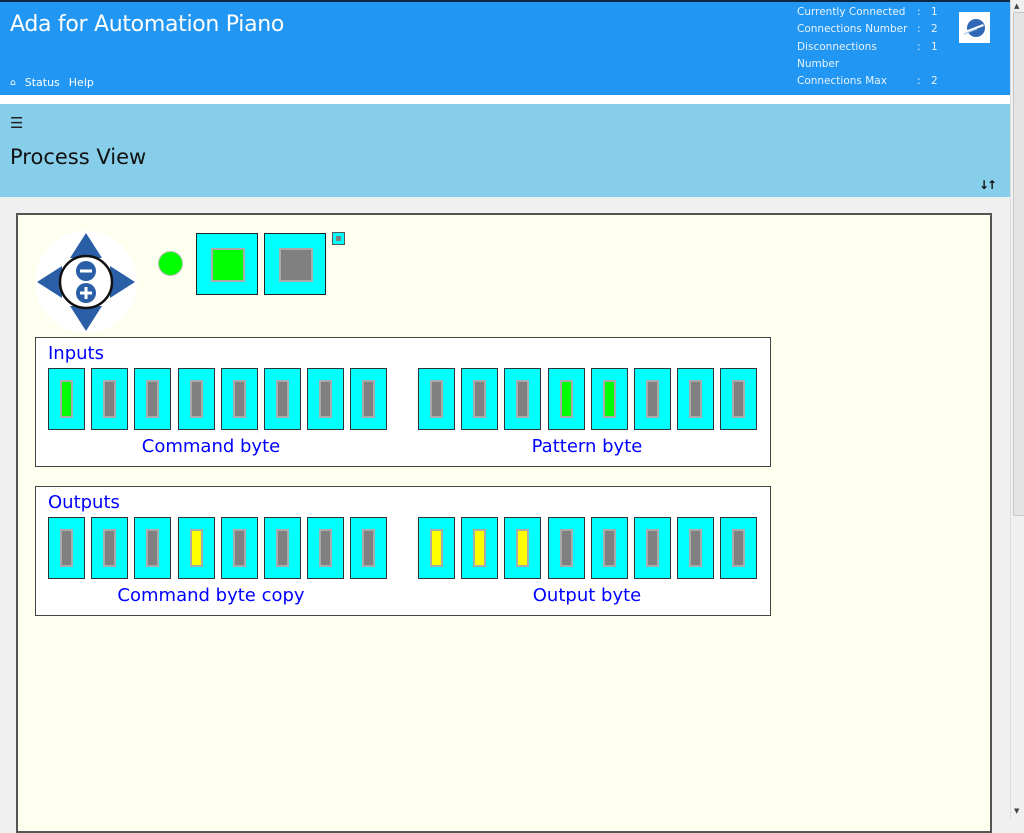  What do you see at coordinates (1016, 6) in the screenshot?
I see `scroll-up-icon: ▲` at bounding box center [1016, 6].